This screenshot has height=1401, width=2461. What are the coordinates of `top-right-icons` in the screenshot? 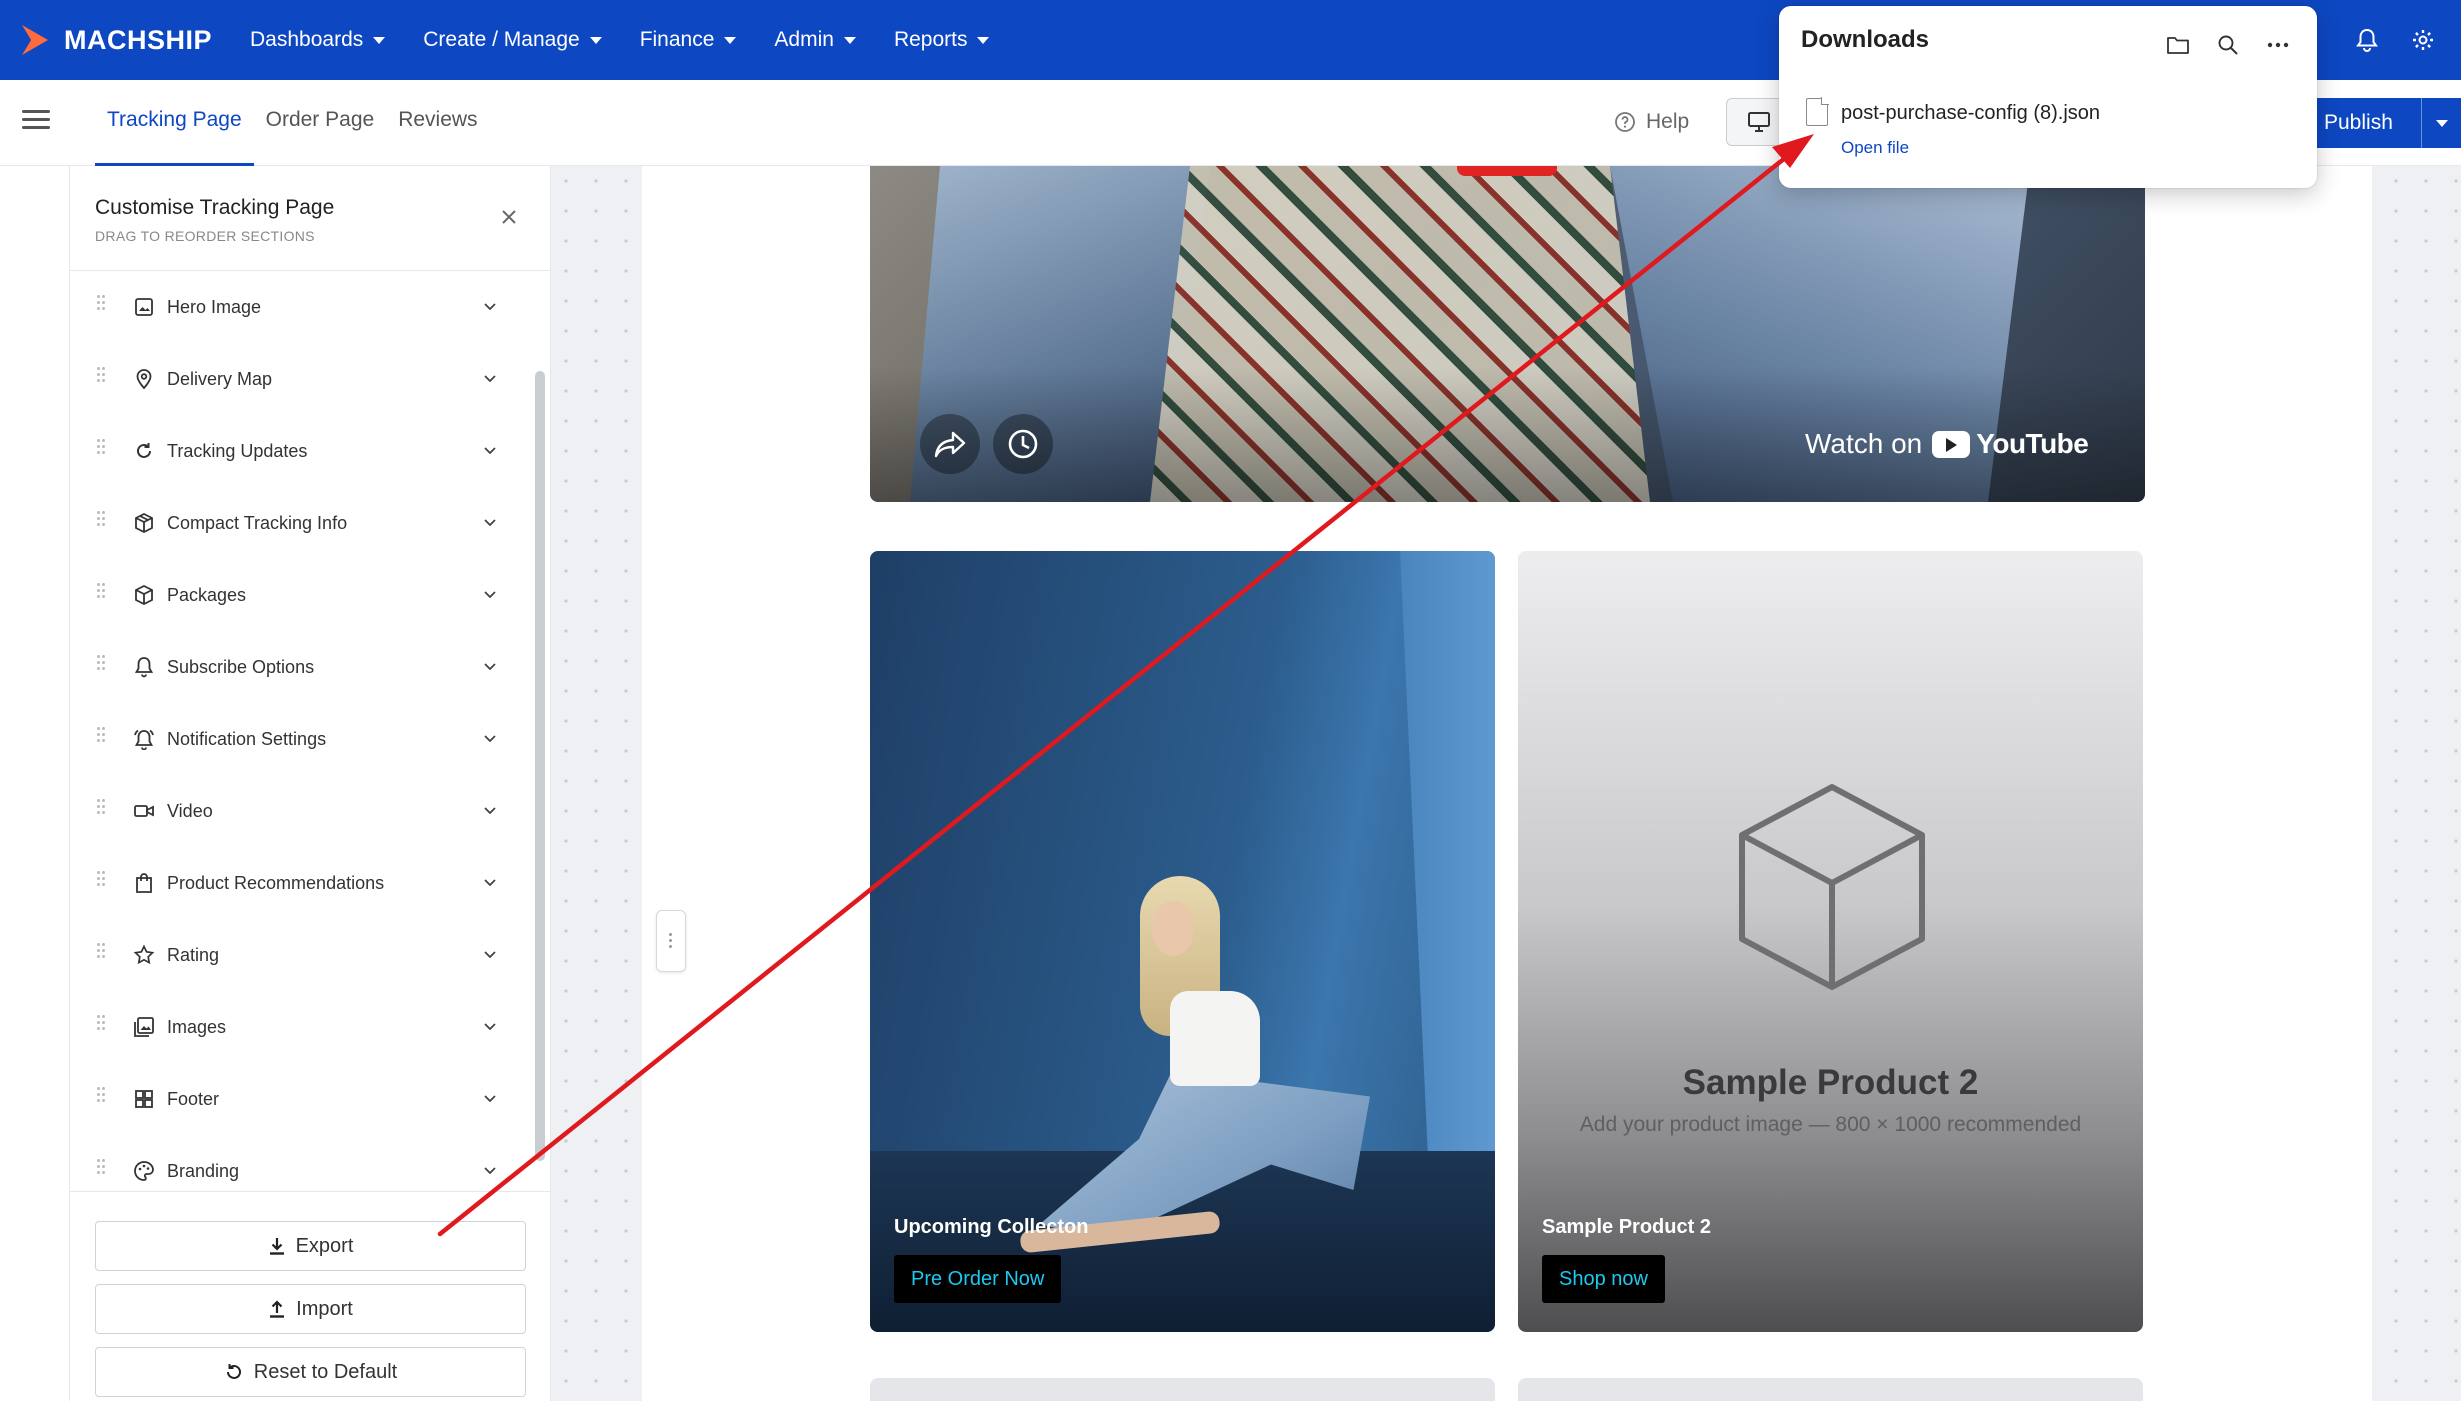 It's located at (2395, 40).